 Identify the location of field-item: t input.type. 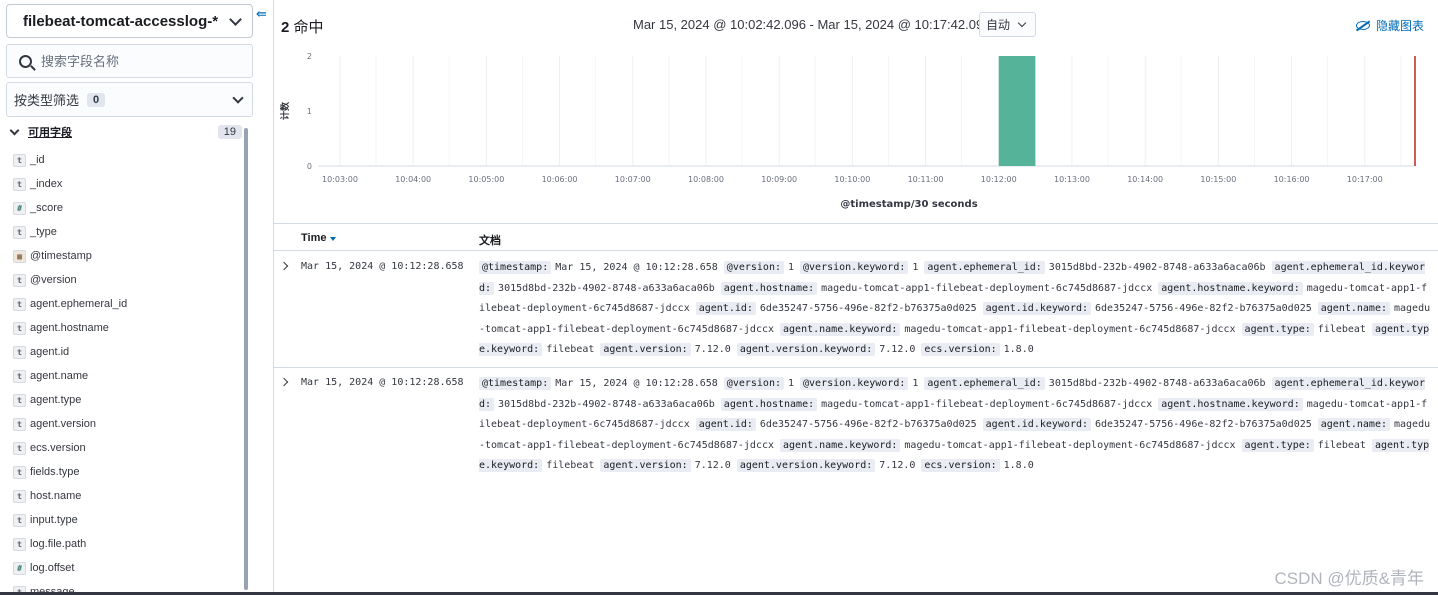
(124, 520).